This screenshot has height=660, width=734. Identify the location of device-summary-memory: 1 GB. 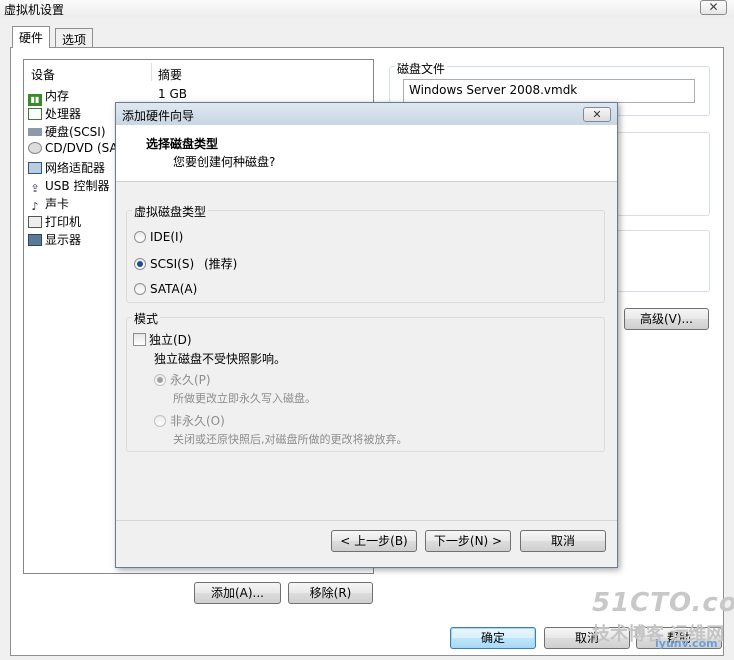
(172, 94).